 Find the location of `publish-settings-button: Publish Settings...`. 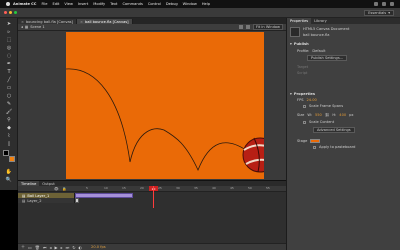

publish-settings-button: Publish Settings... is located at coordinates (327, 58).